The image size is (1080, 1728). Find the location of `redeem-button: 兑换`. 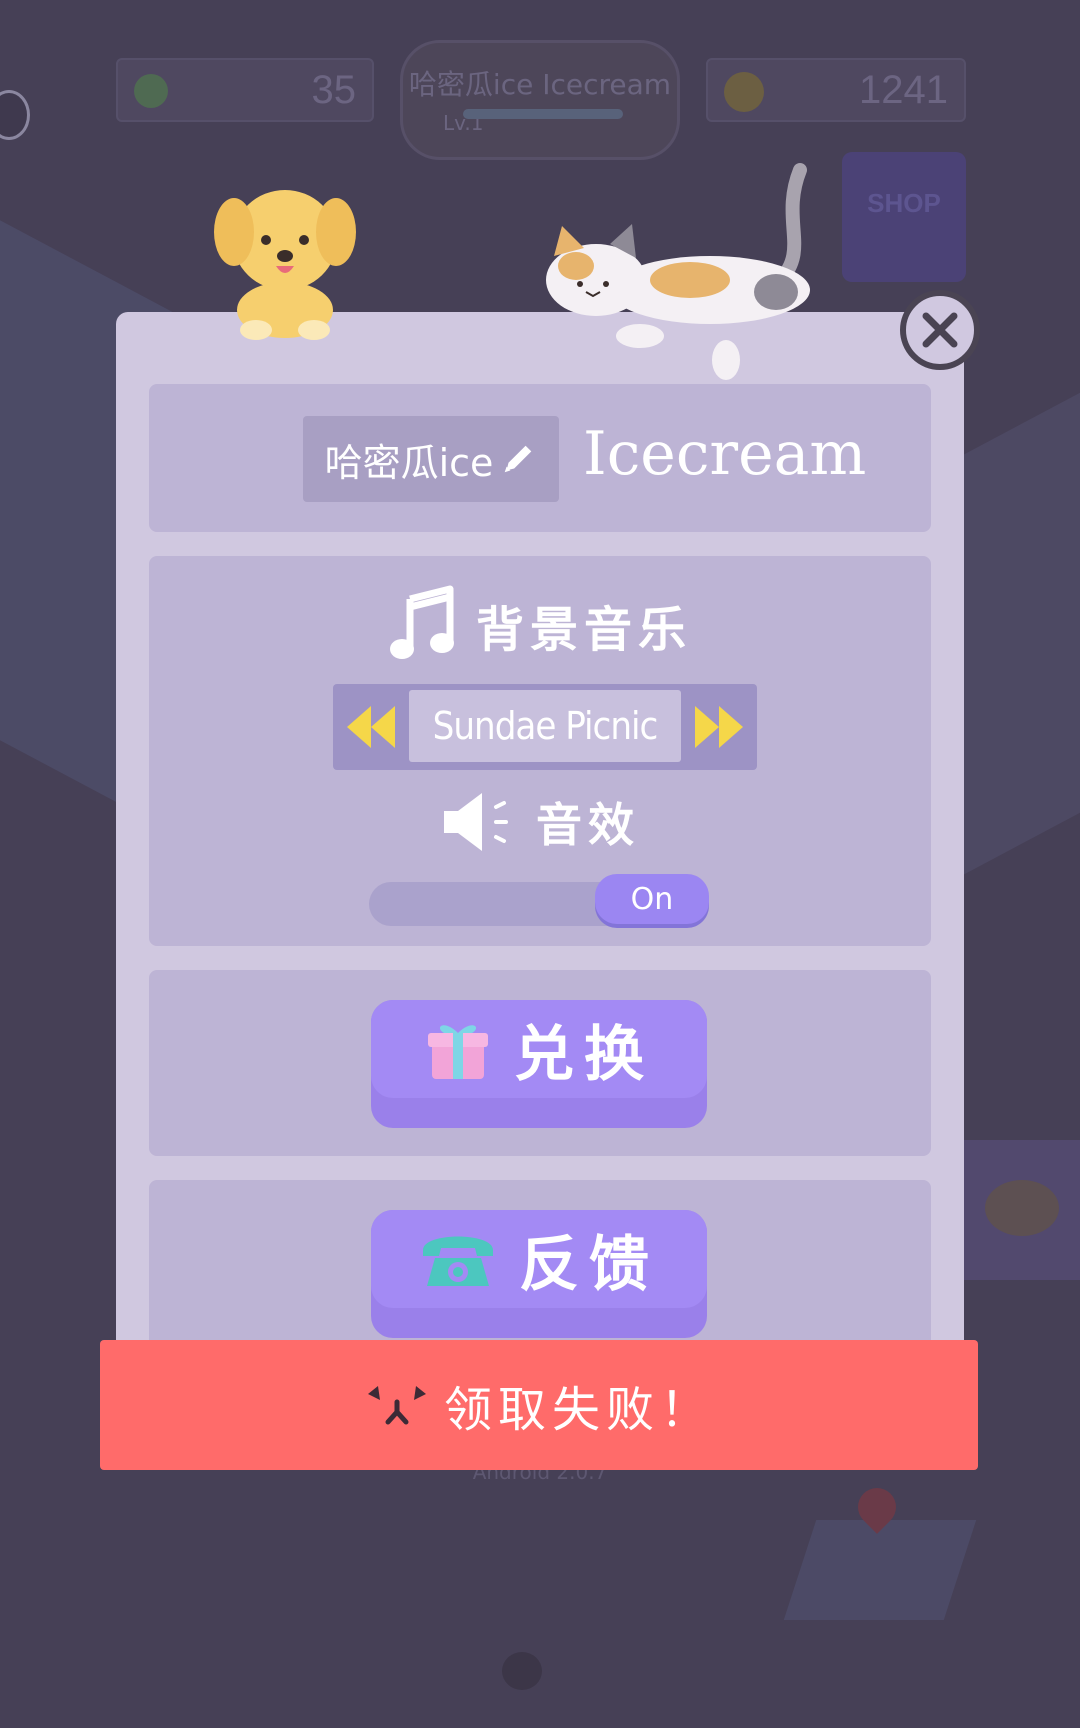

redeem-button: 兑换 is located at coordinates (539, 1064).